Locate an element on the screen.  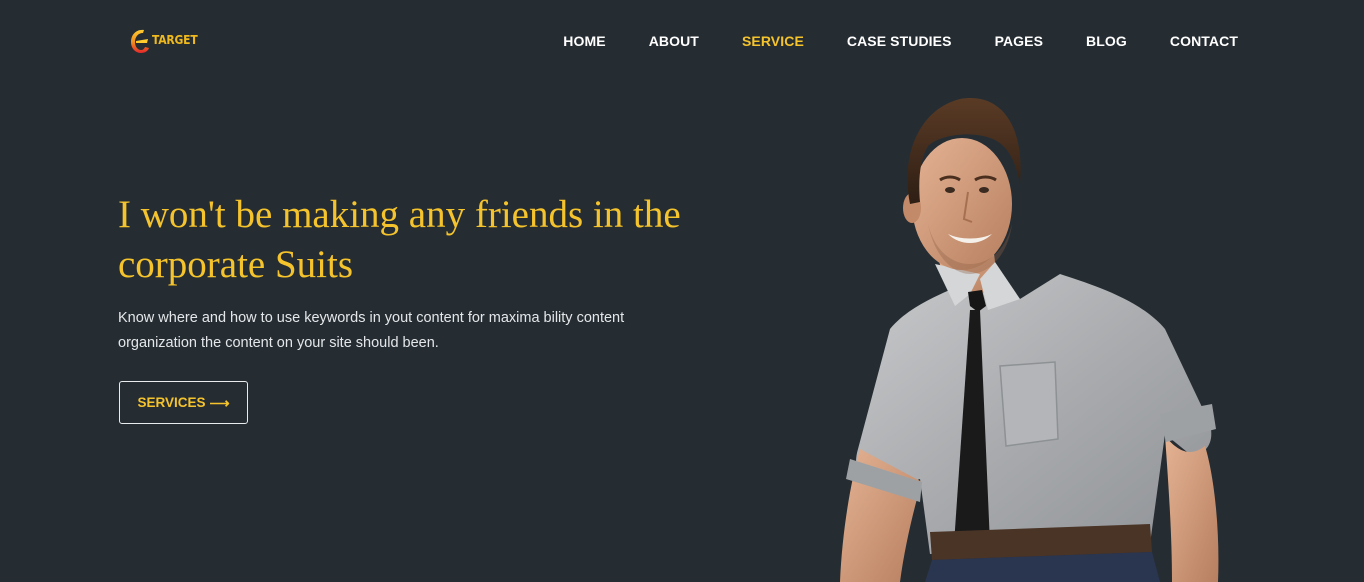
nav-item-case-studies: CASE STUDIES is located at coordinates (899, 41).